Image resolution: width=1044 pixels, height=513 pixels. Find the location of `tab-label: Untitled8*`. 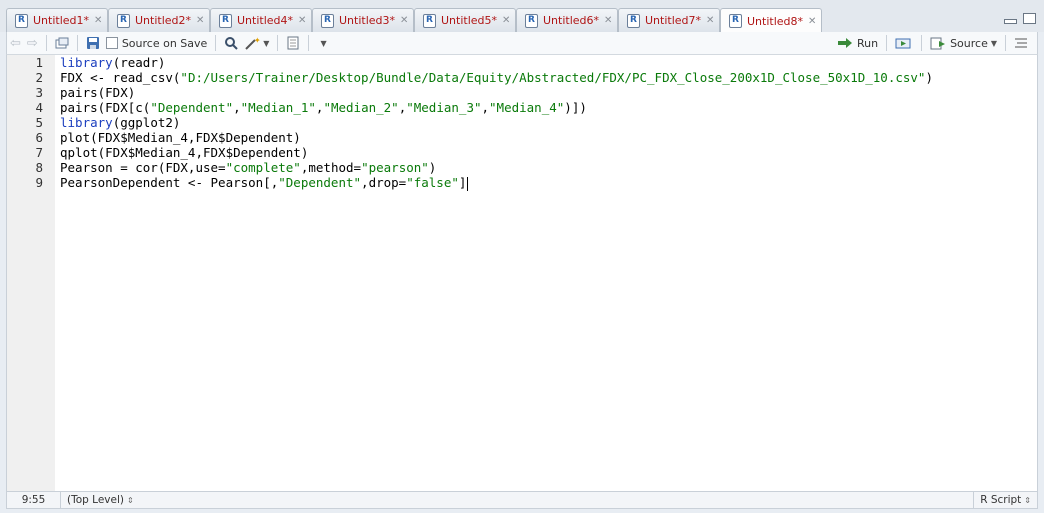

tab-label: Untitled8* is located at coordinates (775, 21).